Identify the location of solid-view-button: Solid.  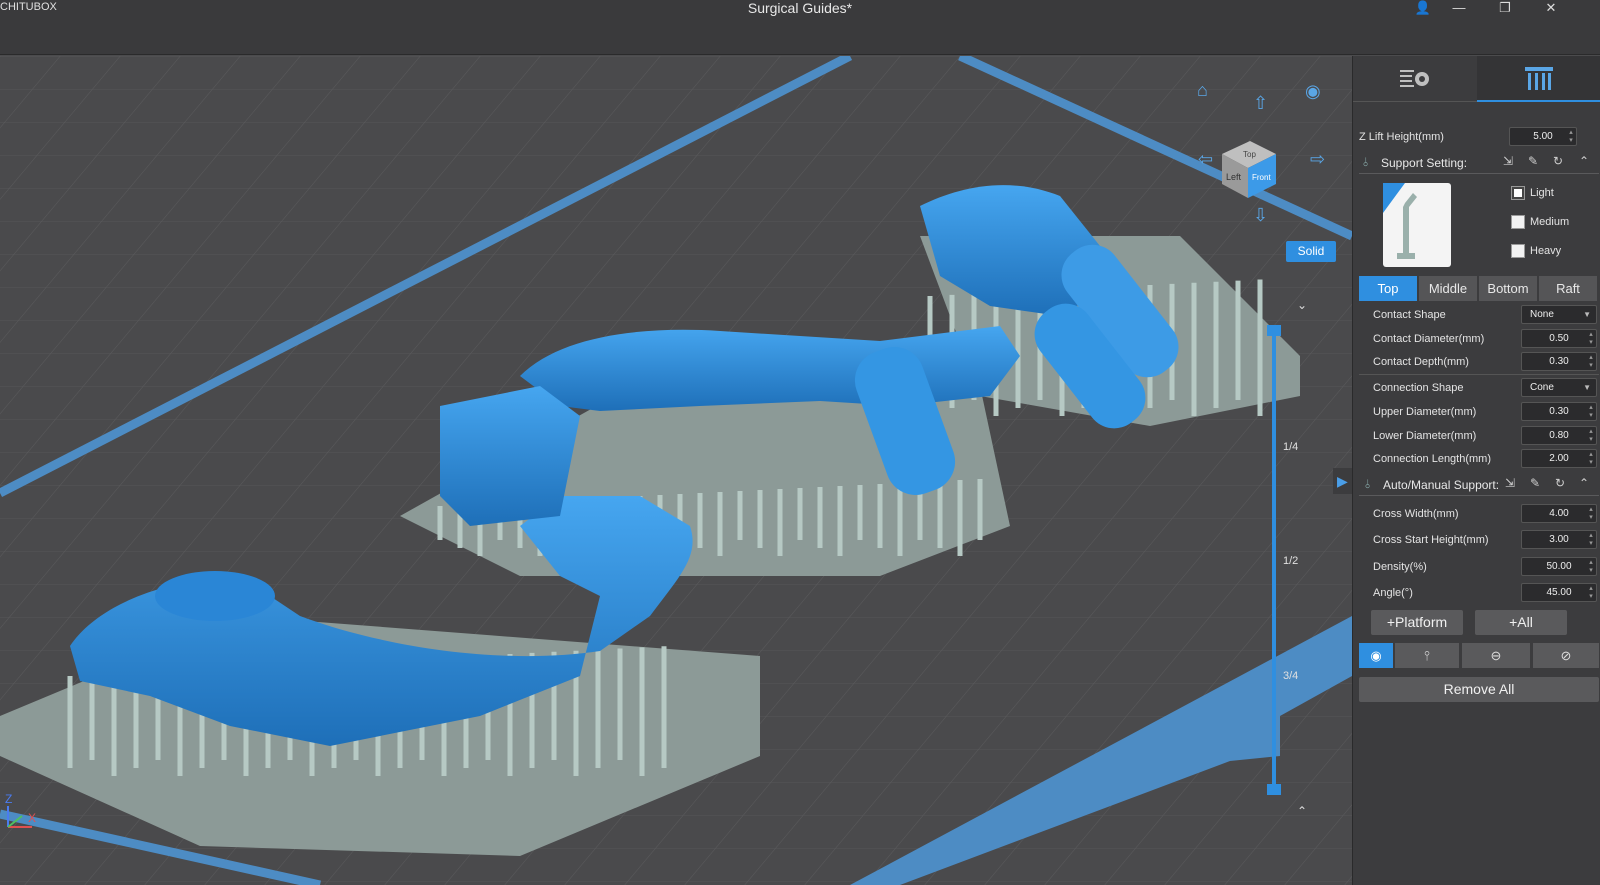
(1311, 251).